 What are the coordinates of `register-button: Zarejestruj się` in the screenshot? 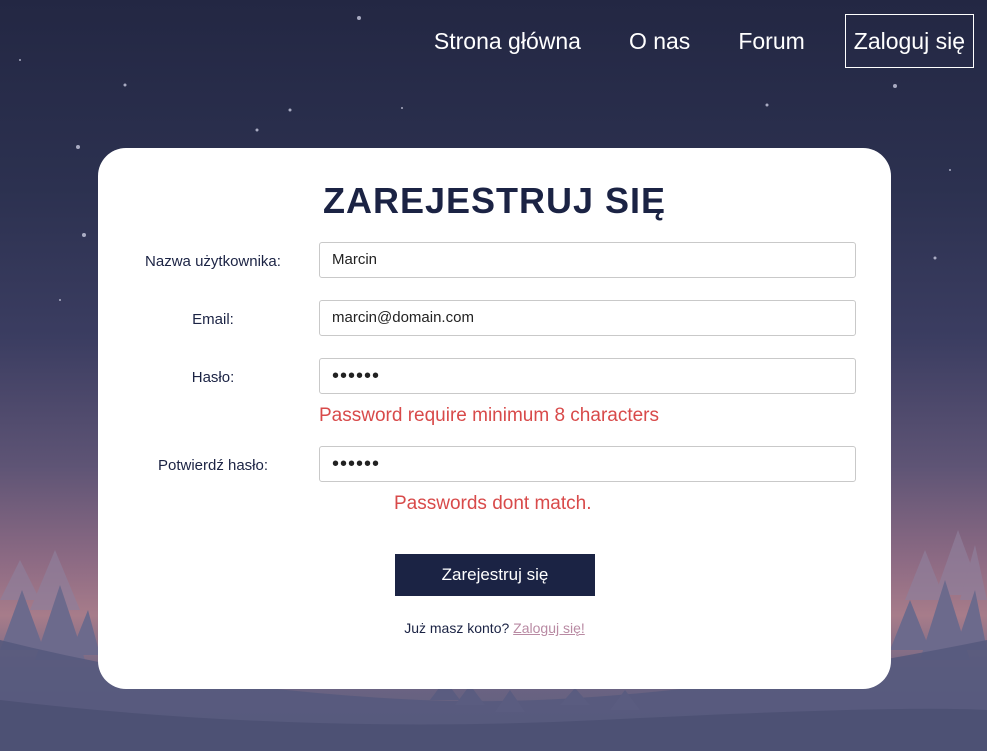 It's located at (495, 575).